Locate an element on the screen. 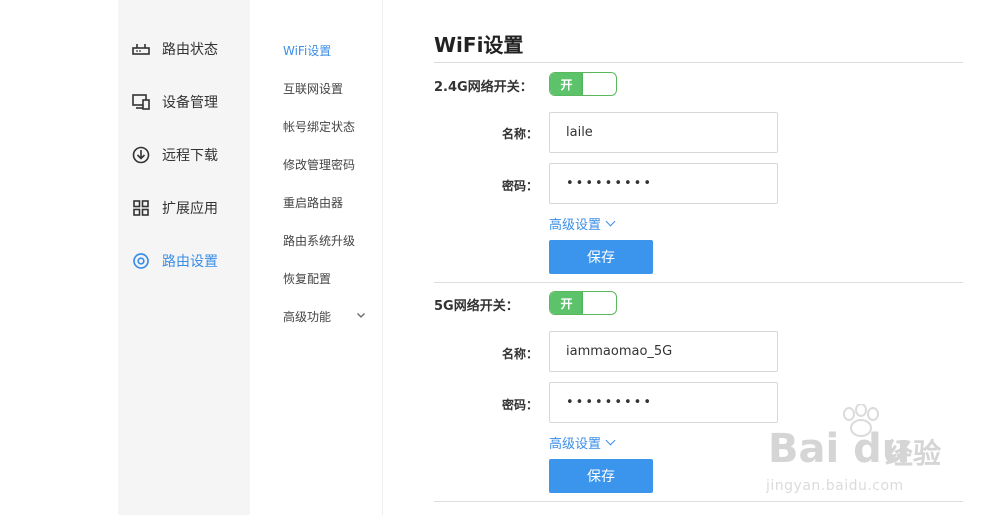  band24-name-label: 名称： is located at coordinates (519, 134).